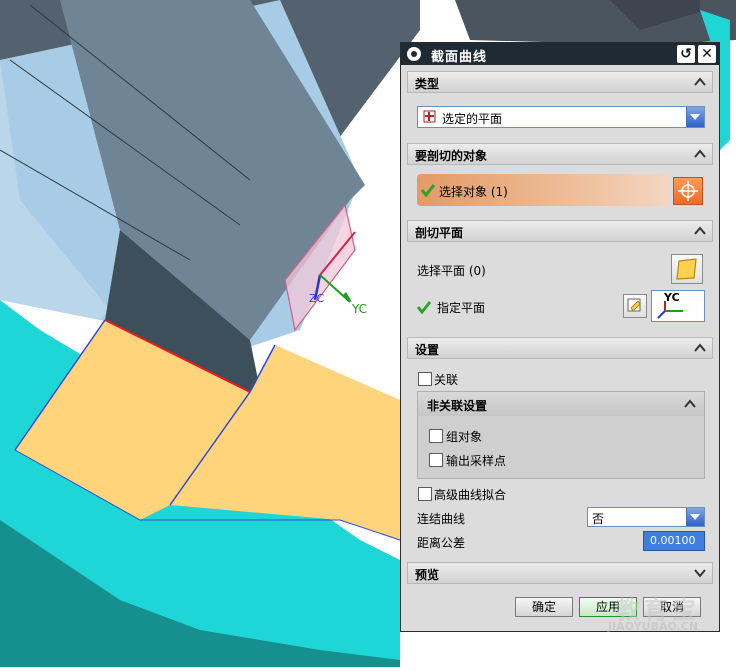 The width and height of the screenshot is (736, 671). I want to click on section-objects-label: 要剖切的对象, so click(451, 156).